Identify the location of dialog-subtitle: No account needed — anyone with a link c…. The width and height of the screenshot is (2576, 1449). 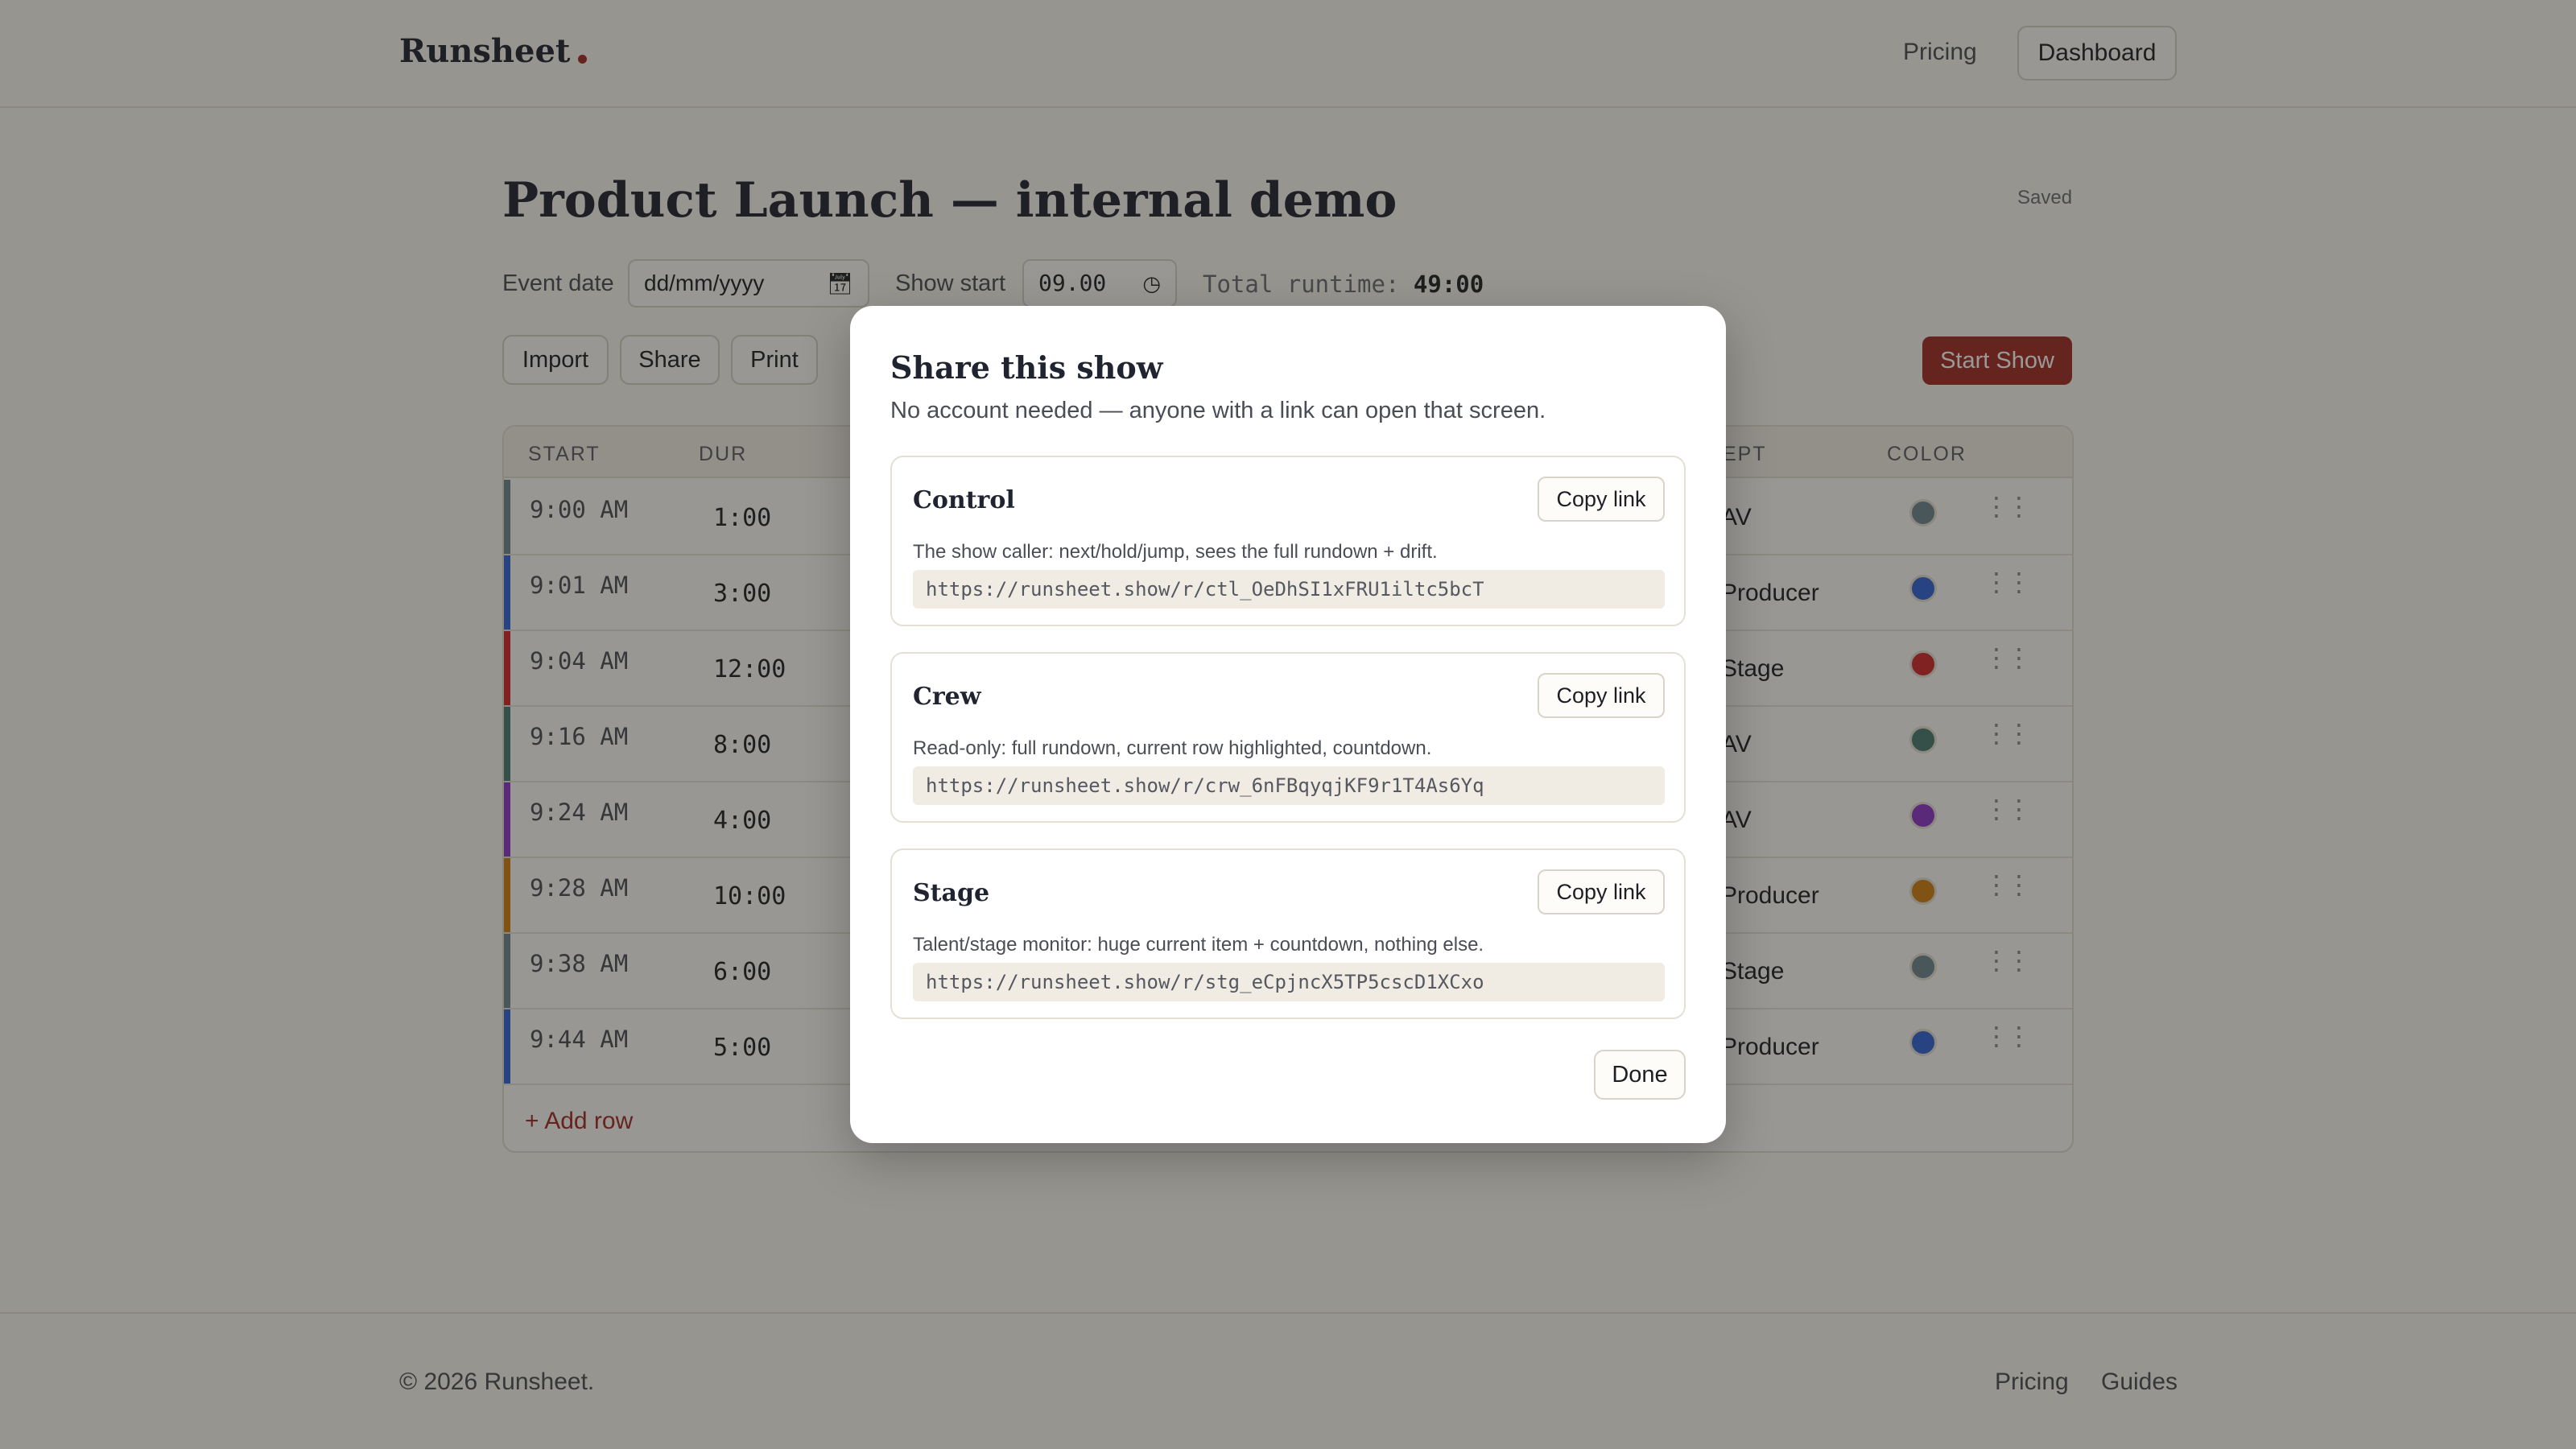
(1218, 410).